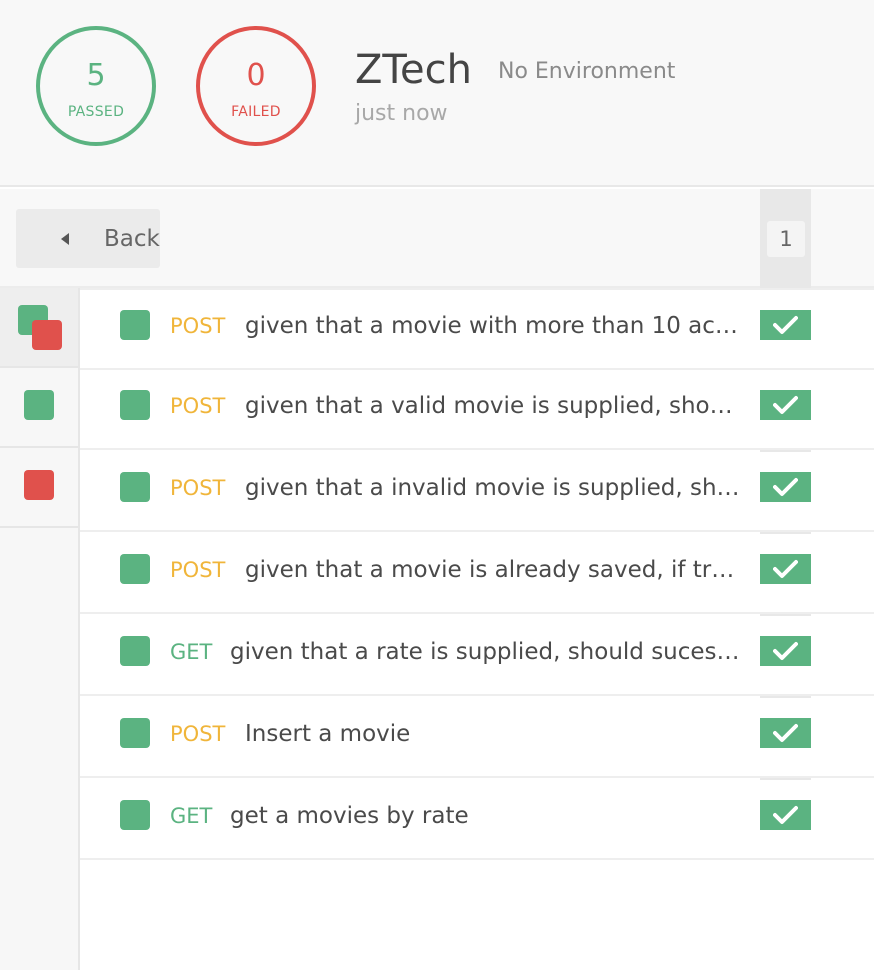 The height and width of the screenshot is (970, 874). I want to click on run-time: just now, so click(401, 113).